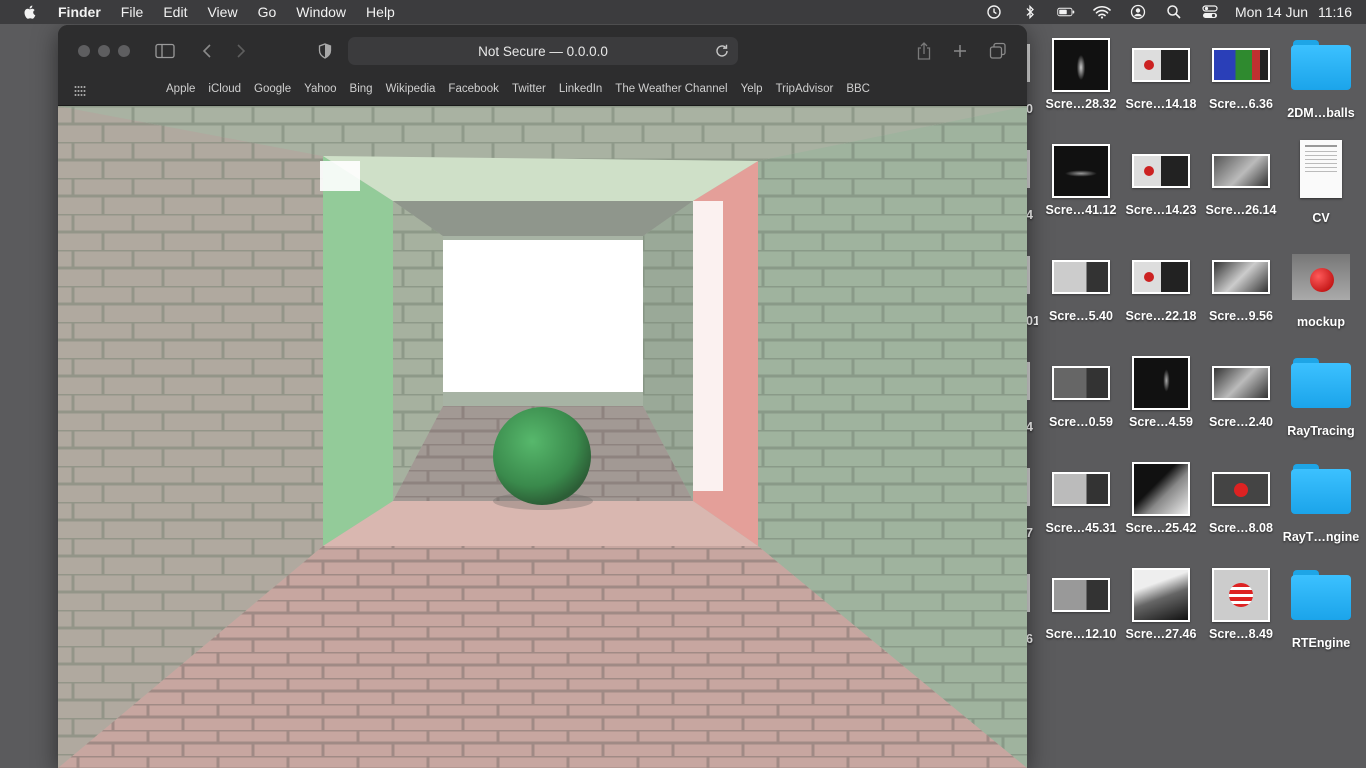 The image size is (1366, 768). Describe the element at coordinates (124, 51) in the screenshot. I see `zoom-window-button` at that location.